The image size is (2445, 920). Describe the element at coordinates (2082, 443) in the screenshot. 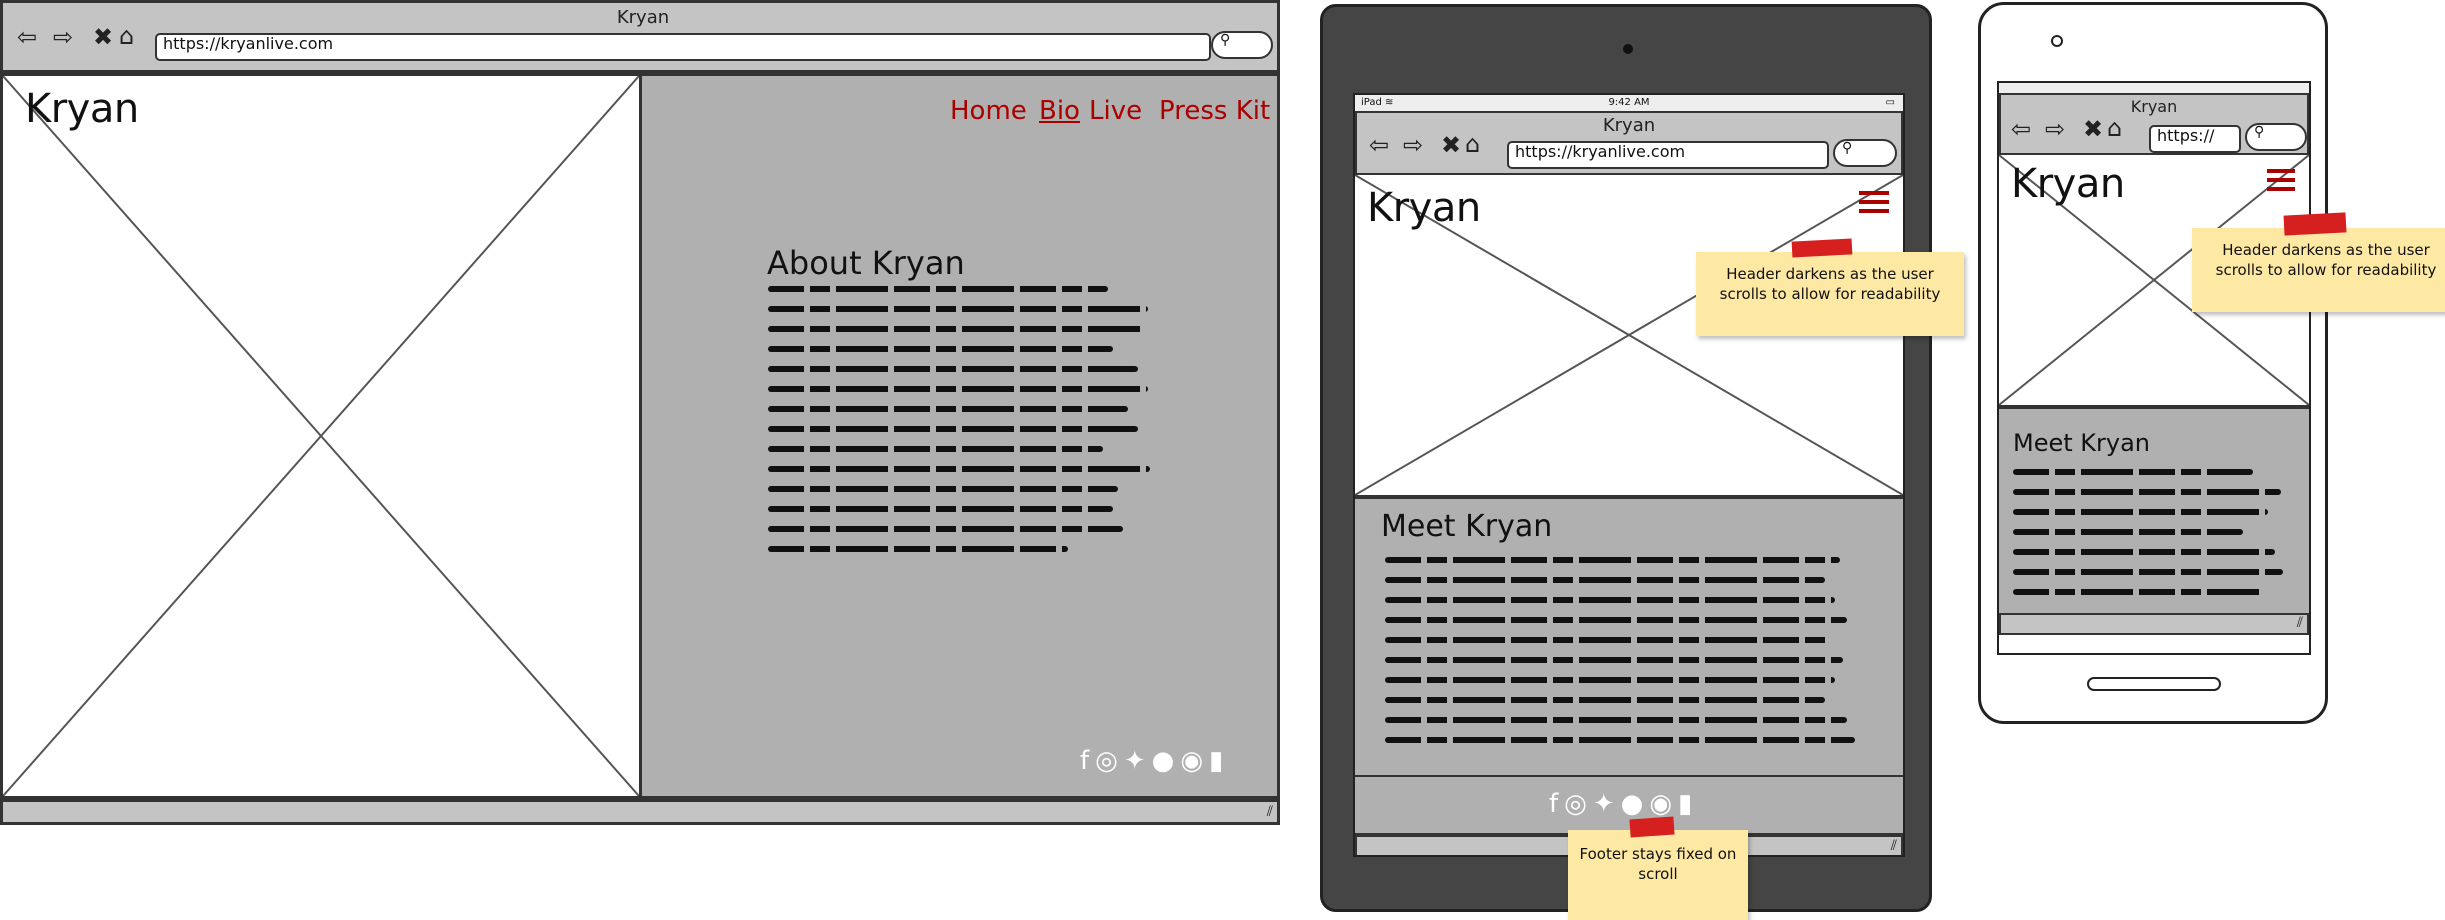

I see `phone-section-heading: Meet Kryan` at that location.